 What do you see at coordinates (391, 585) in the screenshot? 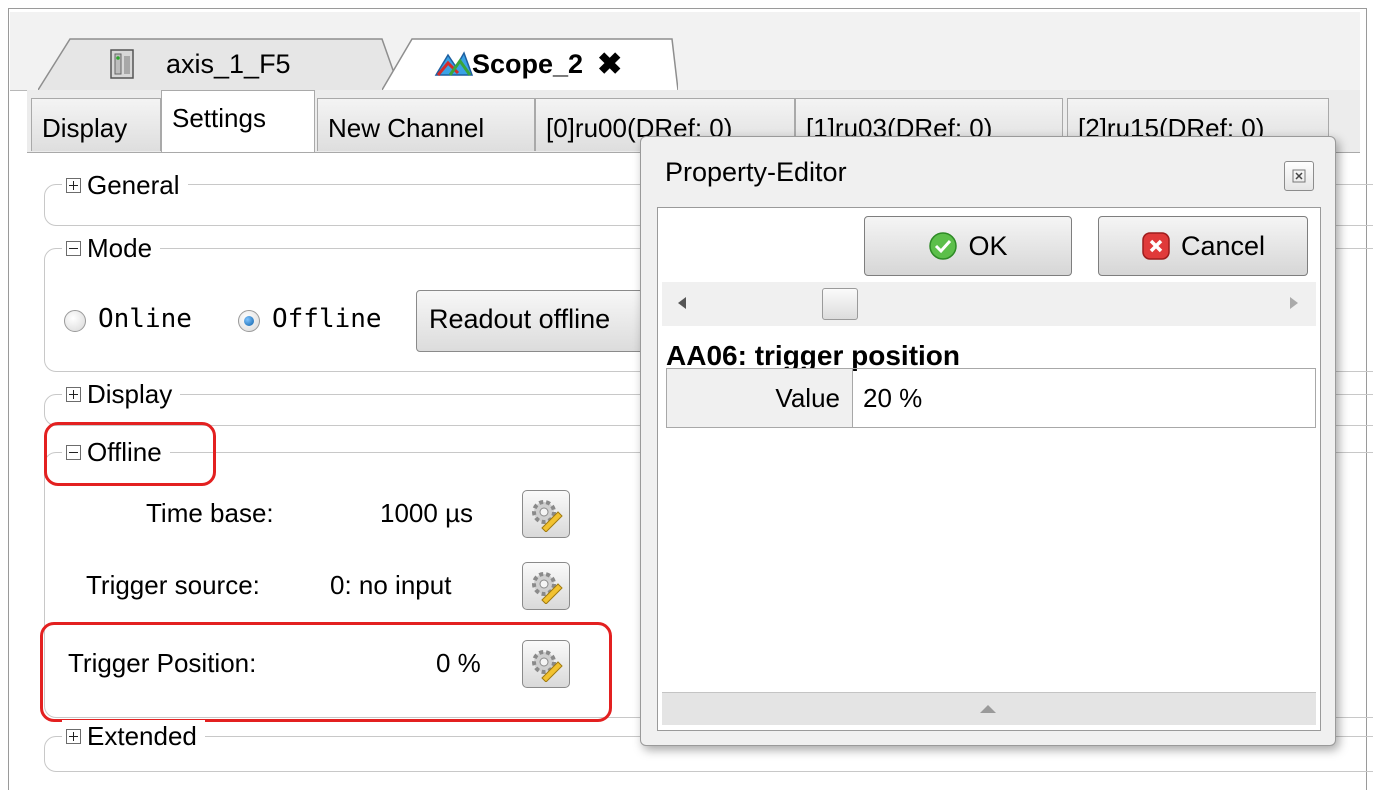
I see `trigger-source-value: 0: no input` at bounding box center [391, 585].